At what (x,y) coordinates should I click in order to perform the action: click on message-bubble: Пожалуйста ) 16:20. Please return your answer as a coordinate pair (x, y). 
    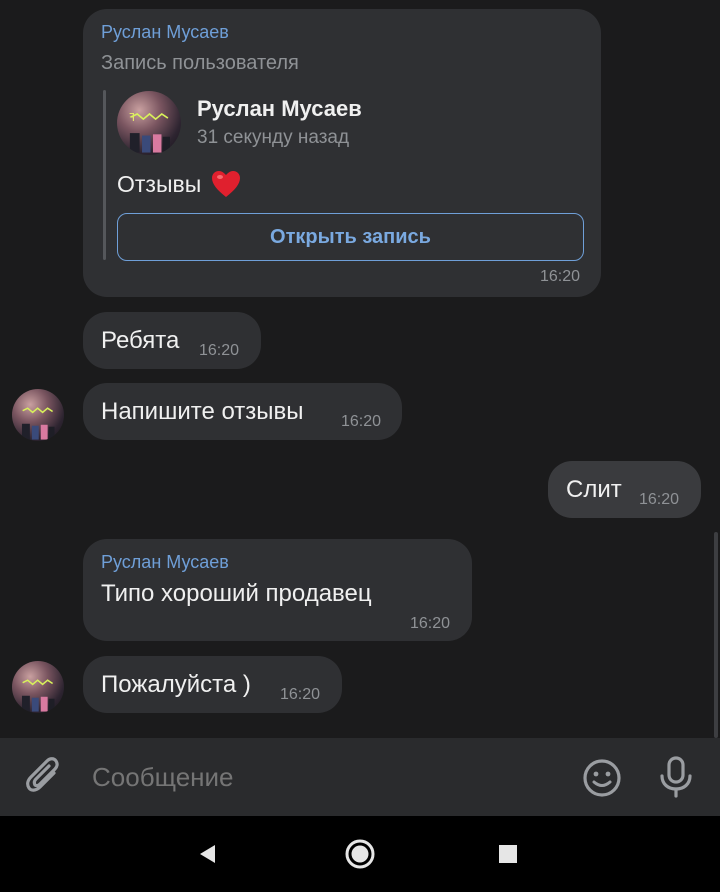
    Looking at the image, I should click on (212, 684).